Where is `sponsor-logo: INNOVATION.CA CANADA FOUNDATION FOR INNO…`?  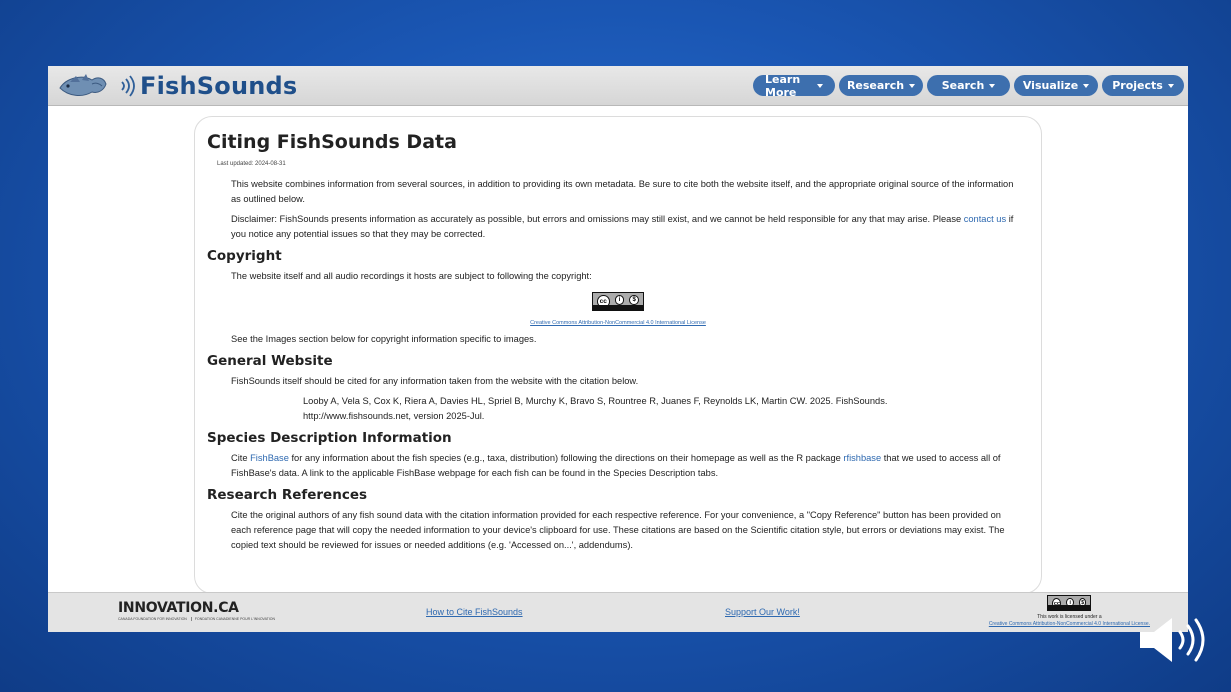 sponsor-logo: INNOVATION.CA CANADA FOUNDATION FOR INNO… is located at coordinates (196, 610).